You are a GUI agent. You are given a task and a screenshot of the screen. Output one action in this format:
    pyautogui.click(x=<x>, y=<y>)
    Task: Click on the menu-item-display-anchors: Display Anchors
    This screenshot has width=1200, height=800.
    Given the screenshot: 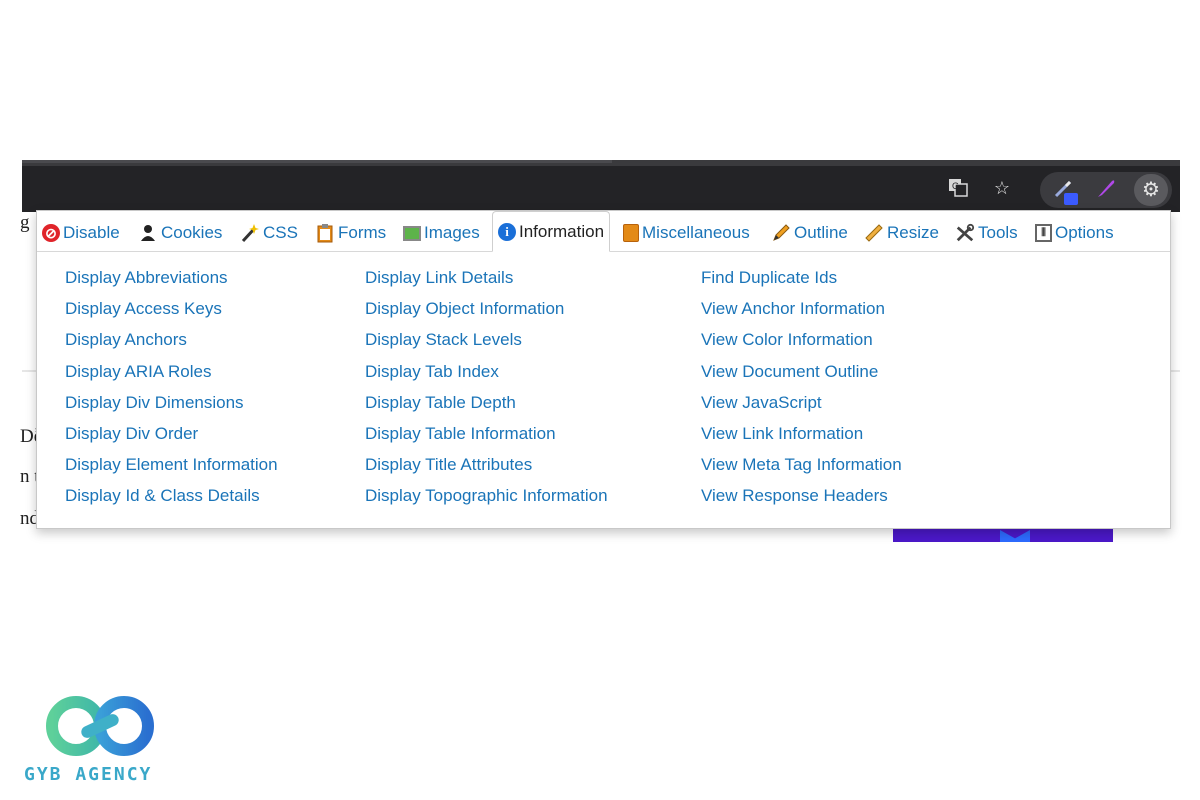 What is the action you would take?
    pyautogui.click(x=171, y=344)
    